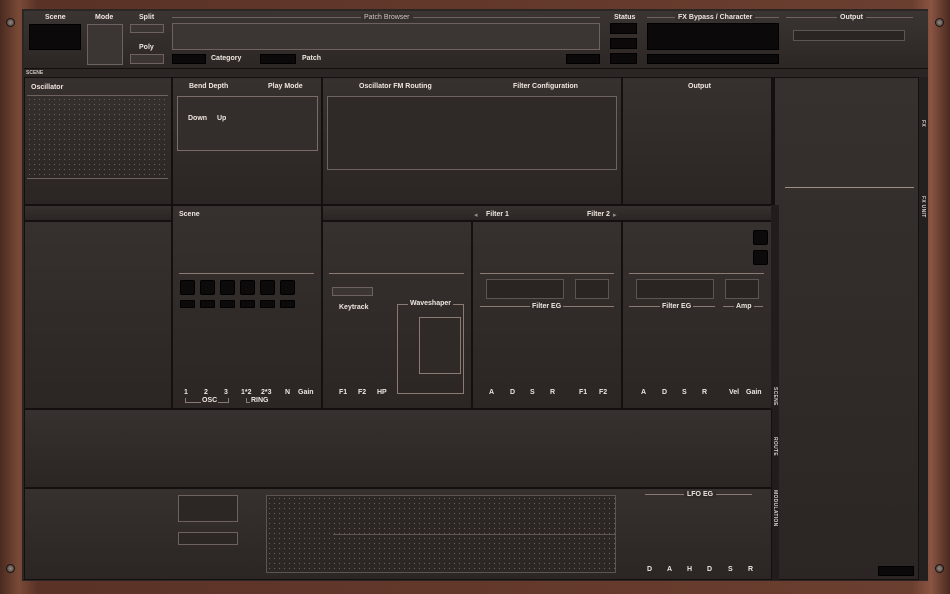 The image size is (950, 594). I want to click on waveshaper-label: Waveshaper, so click(430, 303).